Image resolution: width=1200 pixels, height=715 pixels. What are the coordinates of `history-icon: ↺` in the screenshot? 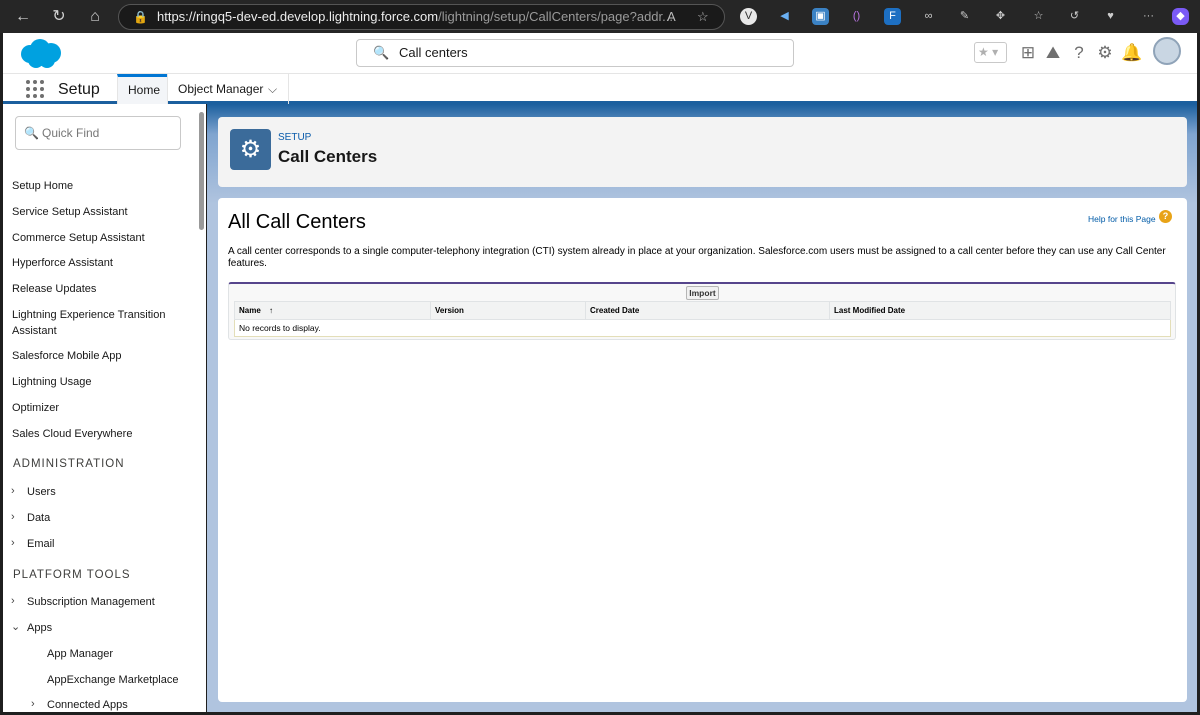 It's located at (1074, 16).